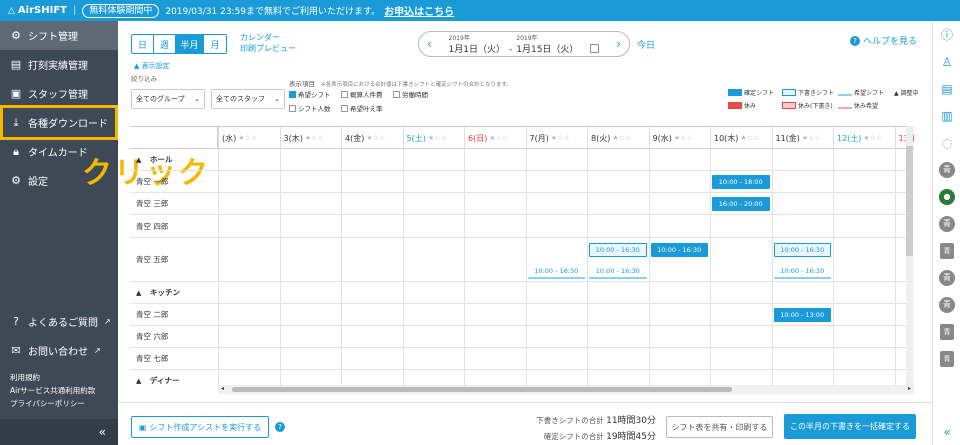  Describe the element at coordinates (59, 350) in the screenshot. I see `contact-link: ✉ お問い合わせ ↗` at that location.